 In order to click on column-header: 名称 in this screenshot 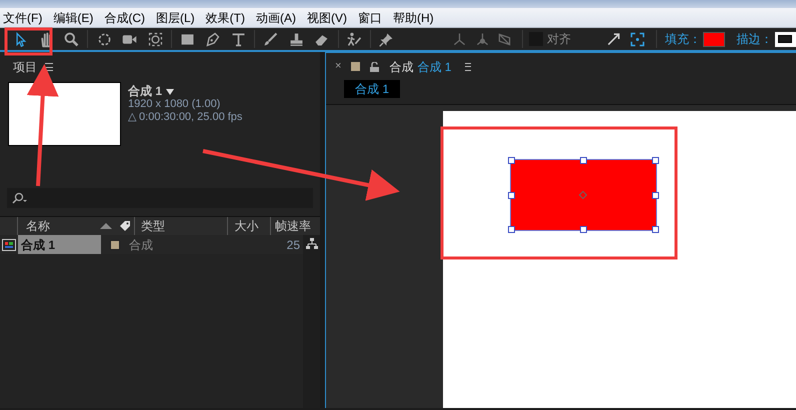, I will do `click(38, 226)`.